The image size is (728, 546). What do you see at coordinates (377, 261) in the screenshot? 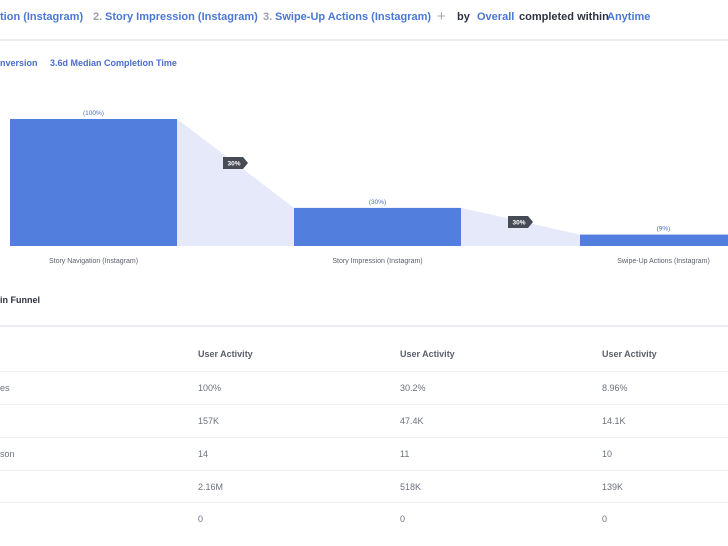
I see `category-label: Story Impression (Instagram)` at bounding box center [377, 261].